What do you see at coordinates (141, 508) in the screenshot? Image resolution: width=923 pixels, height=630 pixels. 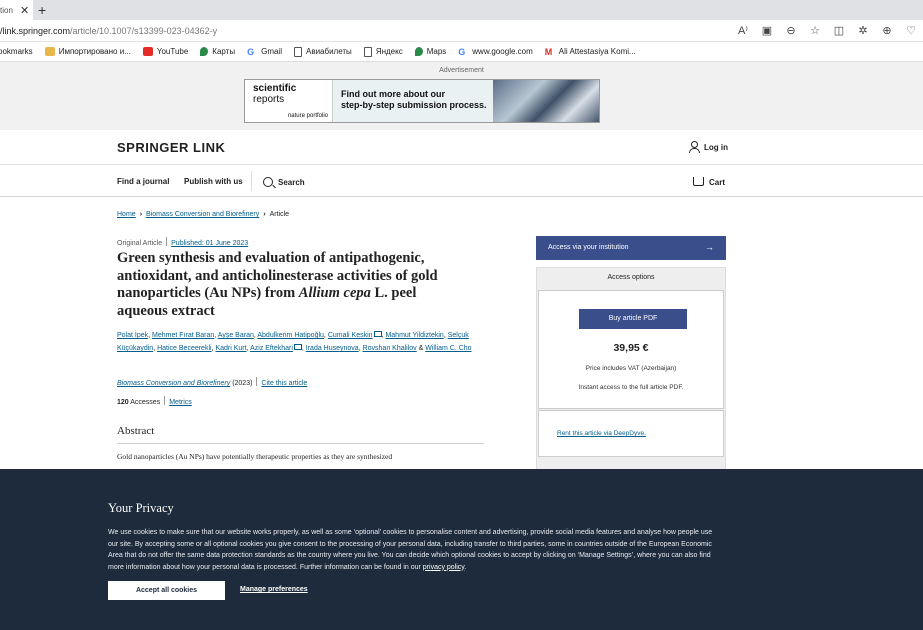 I see `privacy-heading: Your Privacy` at bounding box center [141, 508].